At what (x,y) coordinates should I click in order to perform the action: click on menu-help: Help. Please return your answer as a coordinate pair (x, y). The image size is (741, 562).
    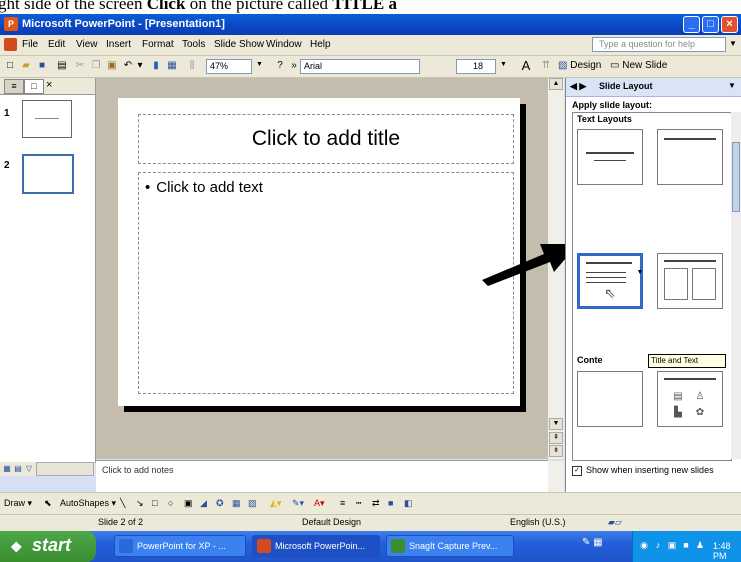
    Looking at the image, I should click on (320, 44).